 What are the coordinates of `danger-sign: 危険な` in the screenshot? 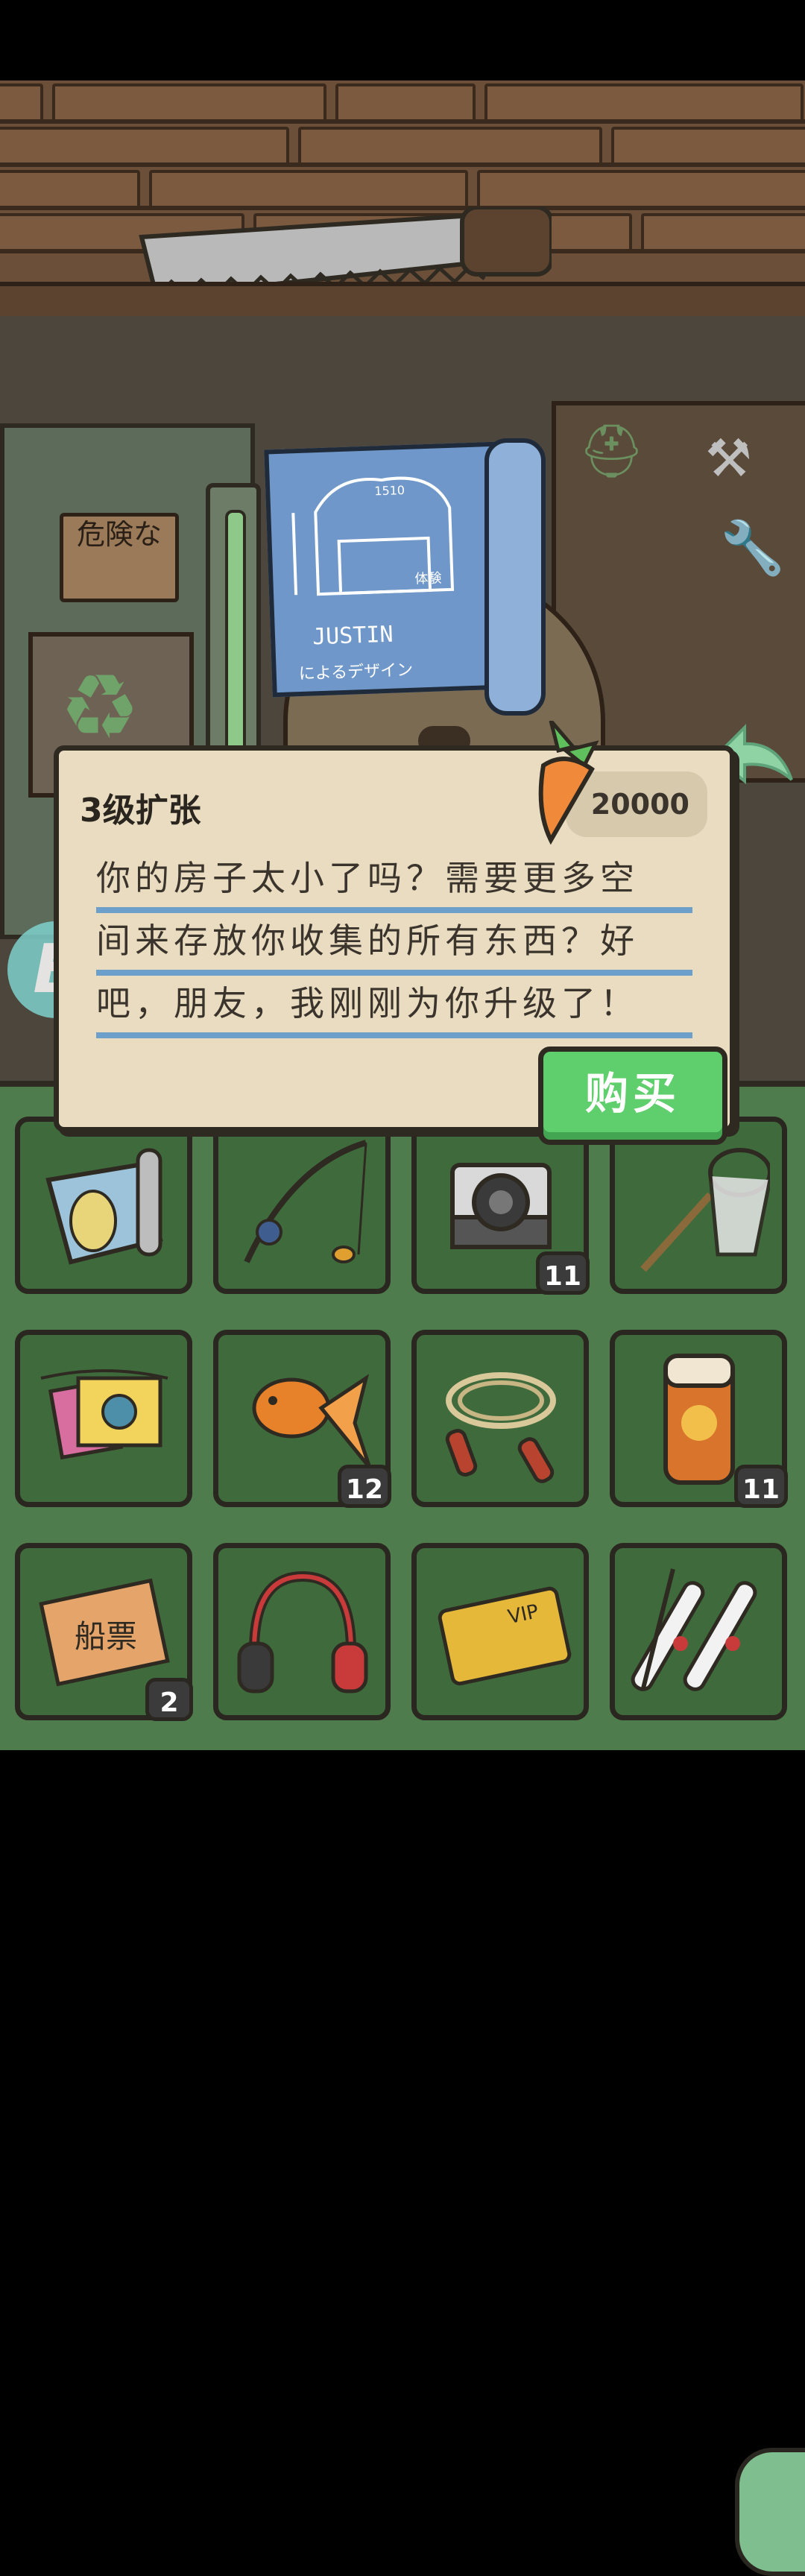 It's located at (119, 558).